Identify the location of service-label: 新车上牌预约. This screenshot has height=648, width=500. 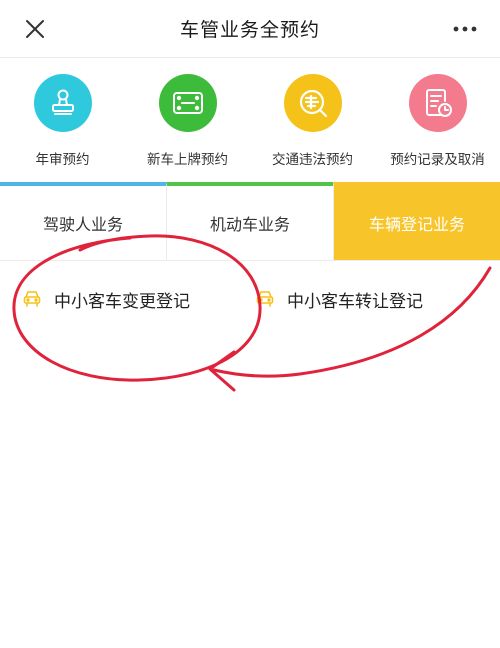
(187, 160).